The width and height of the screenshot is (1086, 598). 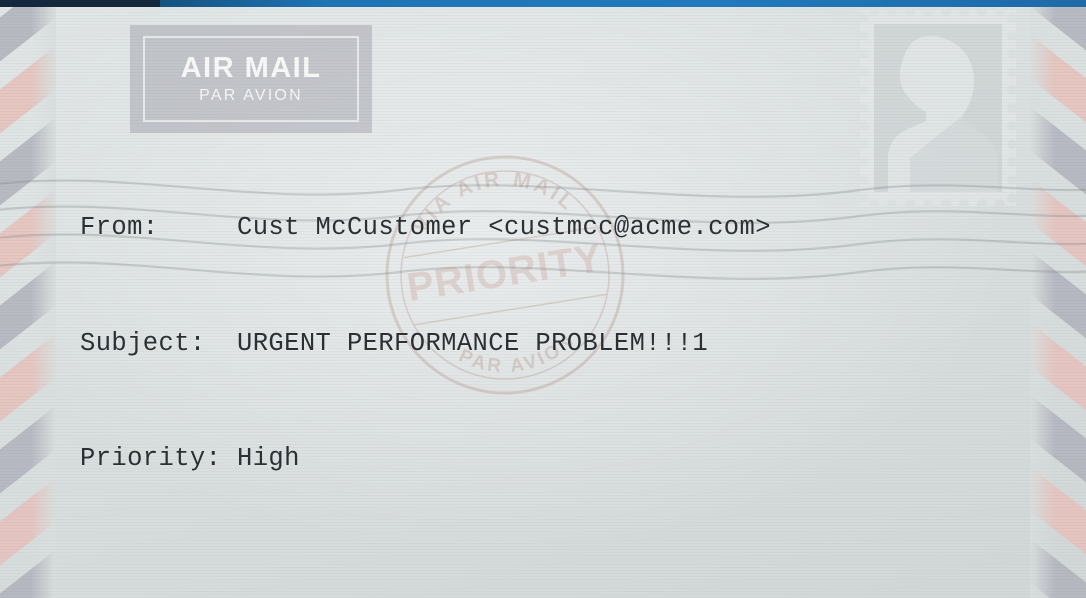 I want to click on title-bar-left-segment, so click(x=80, y=3).